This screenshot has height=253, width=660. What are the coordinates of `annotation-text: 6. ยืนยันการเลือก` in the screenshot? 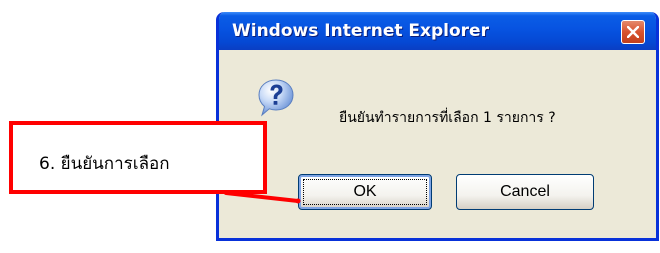 It's located at (104, 164).